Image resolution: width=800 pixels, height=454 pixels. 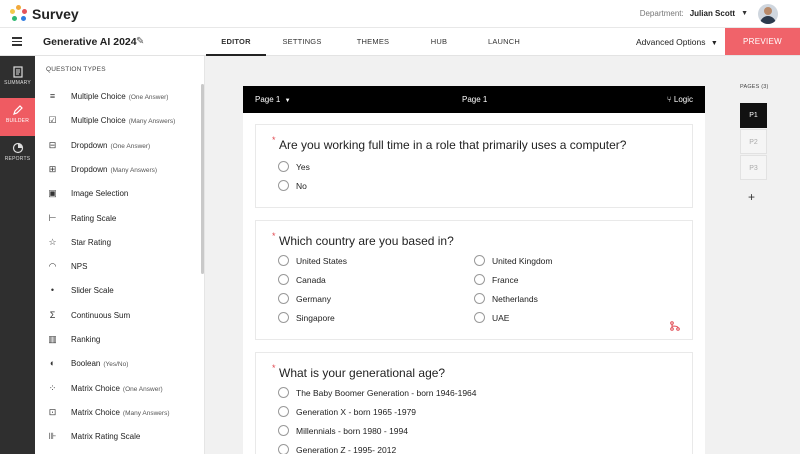 I want to click on question-type-item: Σ Continuous Sum, so click(x=118, y=316).